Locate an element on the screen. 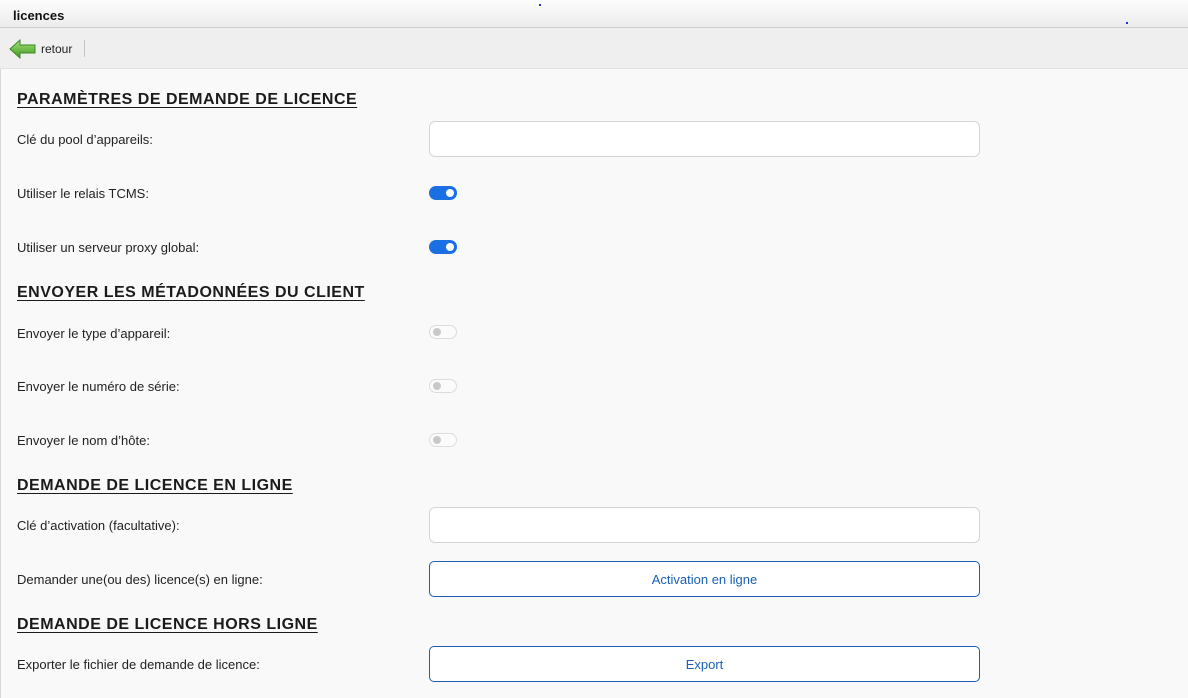 Image resolution: width=1188 pixels, height=698 pixels. pool-key-label: Clé du pool d’appareils: is located at coordinates (85, 139).